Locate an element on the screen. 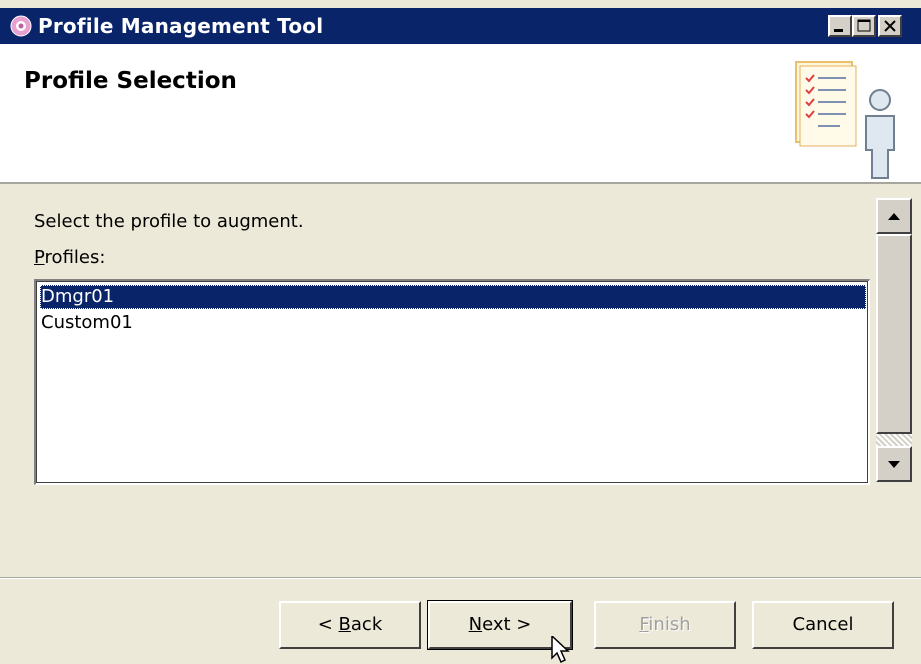 This screenshot has width=921, height=664. scroll-up-button is located at coordinates (894, 216).